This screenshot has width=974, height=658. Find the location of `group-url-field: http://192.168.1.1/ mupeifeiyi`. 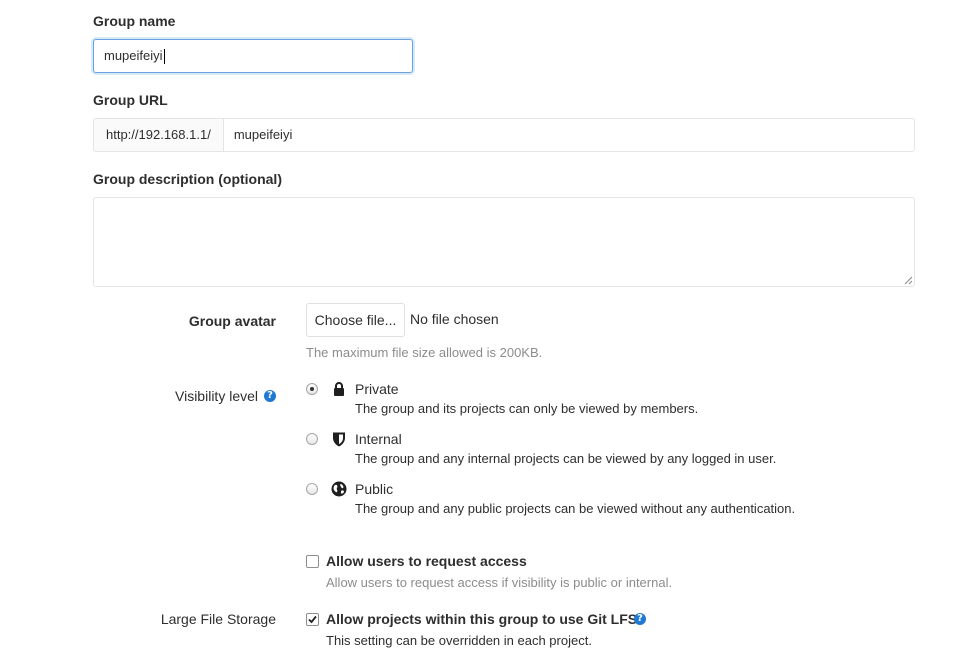

group-url-field: http://192.168.1.1/ mupeifeiyi is located at coordinates (504, 135).